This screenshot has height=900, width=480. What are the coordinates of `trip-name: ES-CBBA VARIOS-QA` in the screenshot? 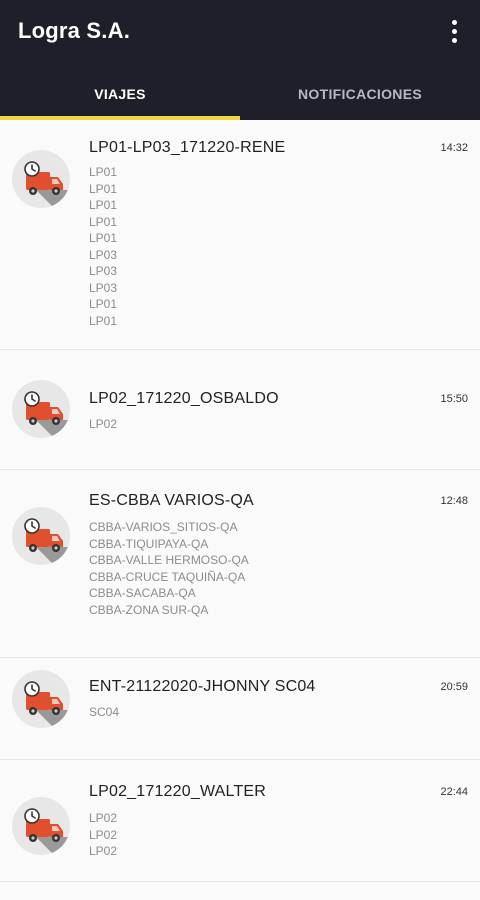 It's located at (171, 500).